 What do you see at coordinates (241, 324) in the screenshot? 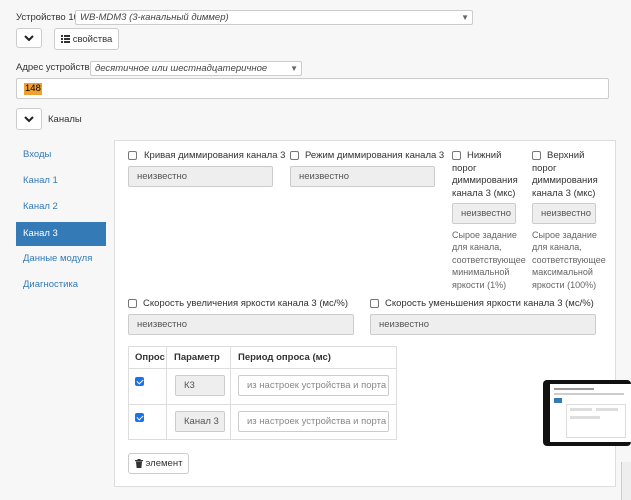
I see `speed-up-field: неизвестно` at bounding box center [241, 324].